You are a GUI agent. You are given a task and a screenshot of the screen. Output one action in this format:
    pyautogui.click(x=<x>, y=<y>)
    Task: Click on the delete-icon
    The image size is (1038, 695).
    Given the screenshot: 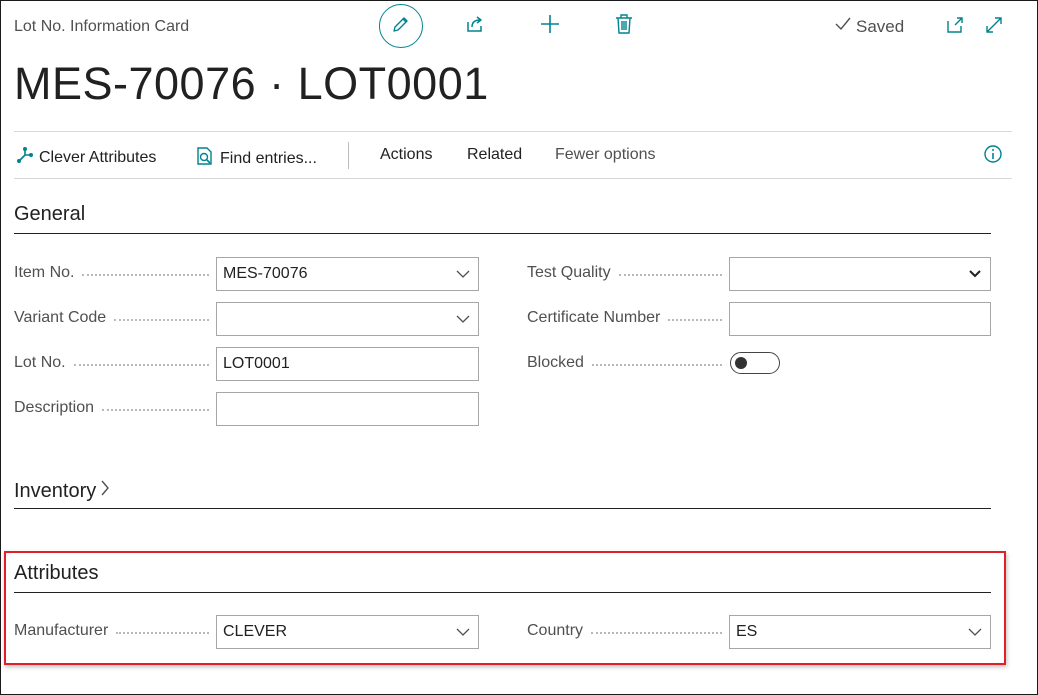 What is the action you would take?
    pyautogui.click(x=624, y=26)
    